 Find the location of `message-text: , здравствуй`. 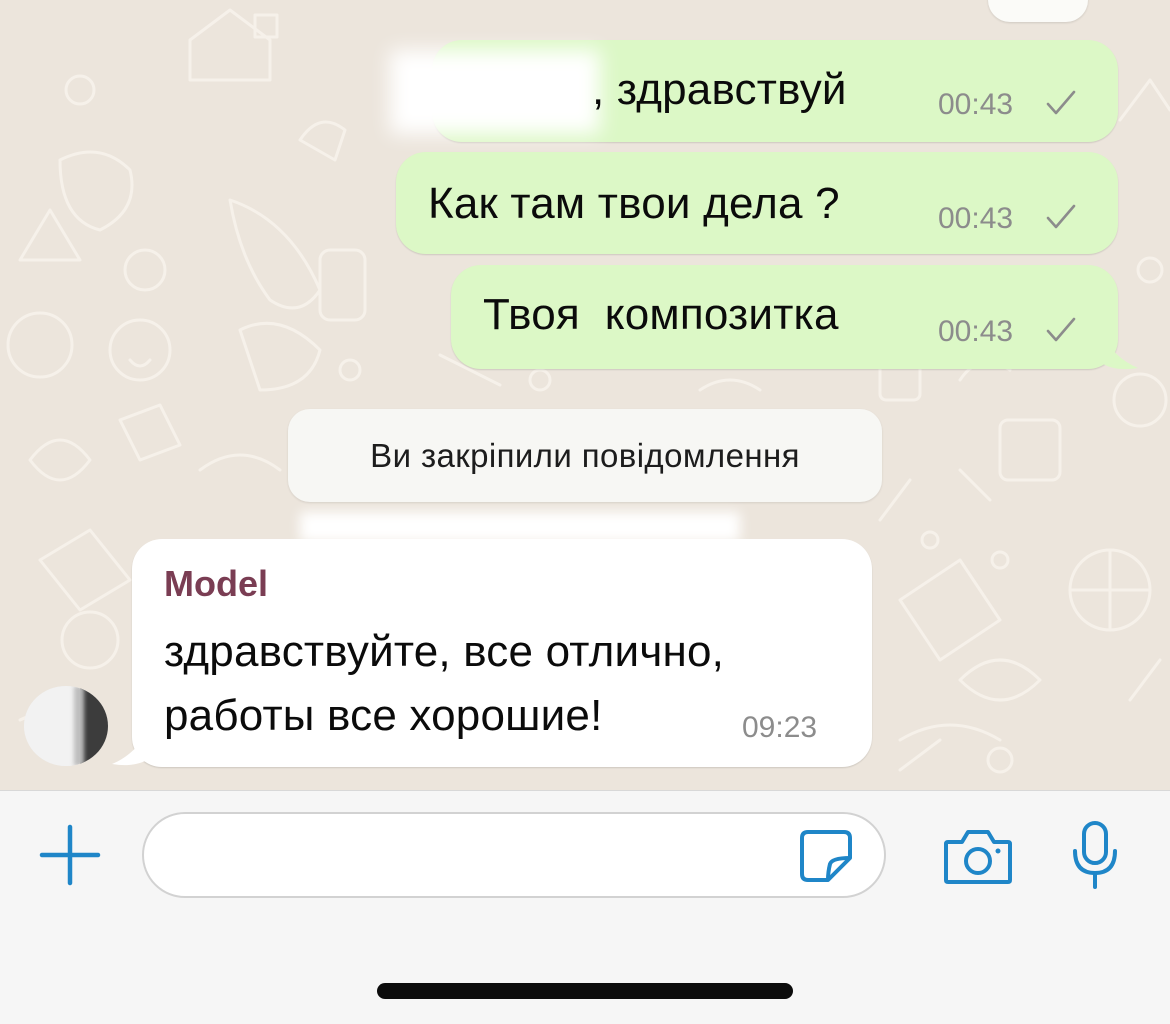

message-text: , здравствуй is located at coordinates (719, 89).